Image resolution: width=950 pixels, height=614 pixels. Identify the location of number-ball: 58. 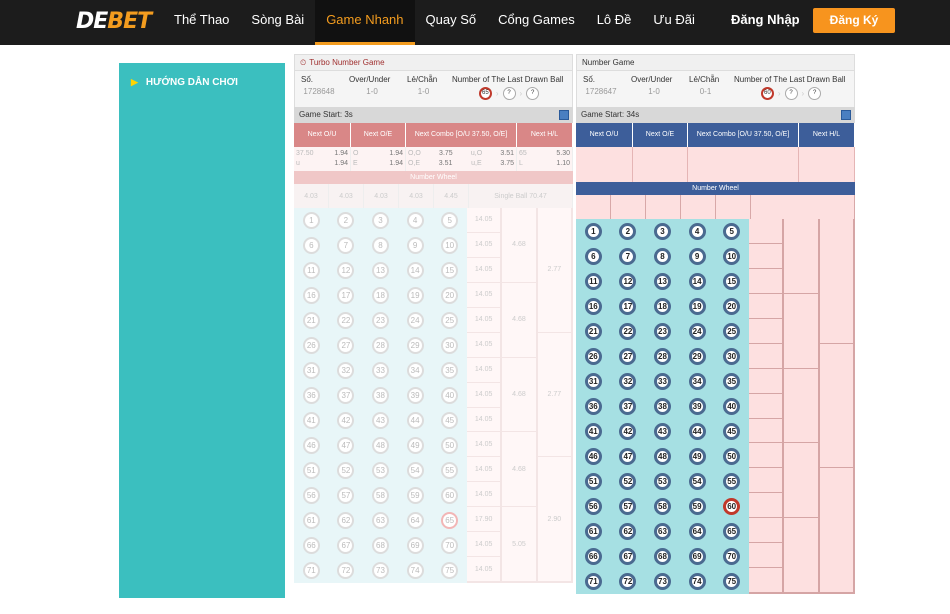
(662, 506).